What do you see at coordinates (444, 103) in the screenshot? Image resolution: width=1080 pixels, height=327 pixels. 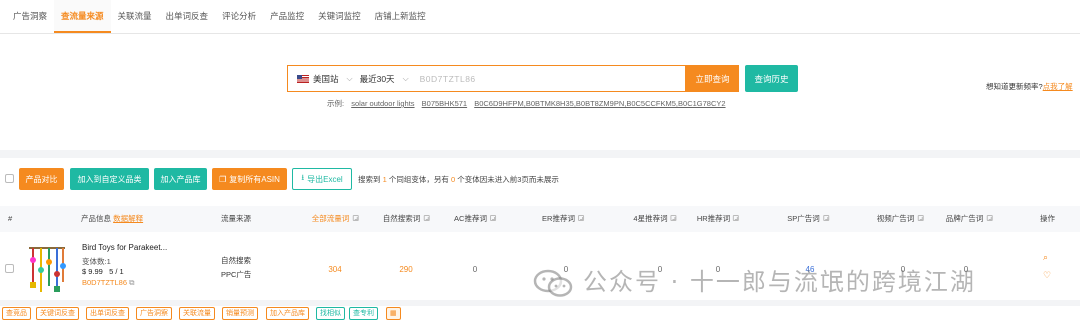 I see `example-link: B075BHK571` at bounding box center [444, 103].